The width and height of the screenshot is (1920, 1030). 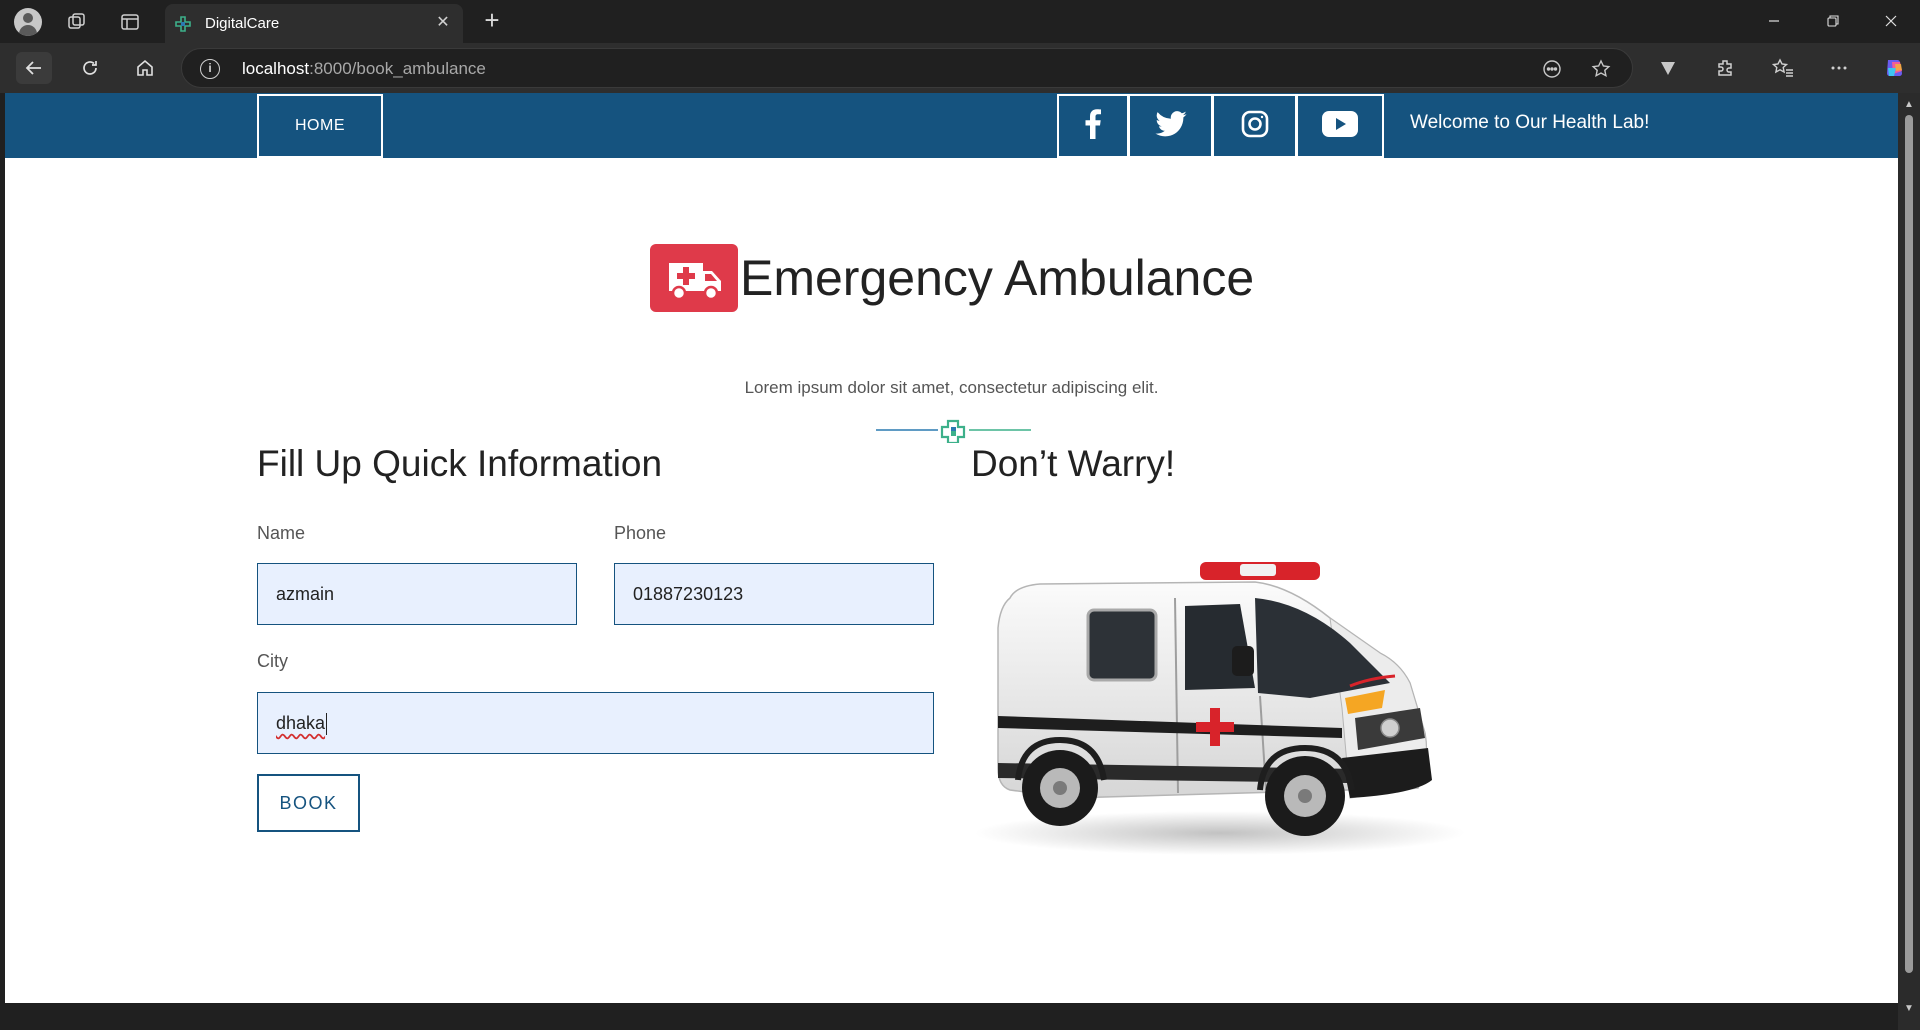 I want to click on city-field: dhaka, so click(x=595, y=723).